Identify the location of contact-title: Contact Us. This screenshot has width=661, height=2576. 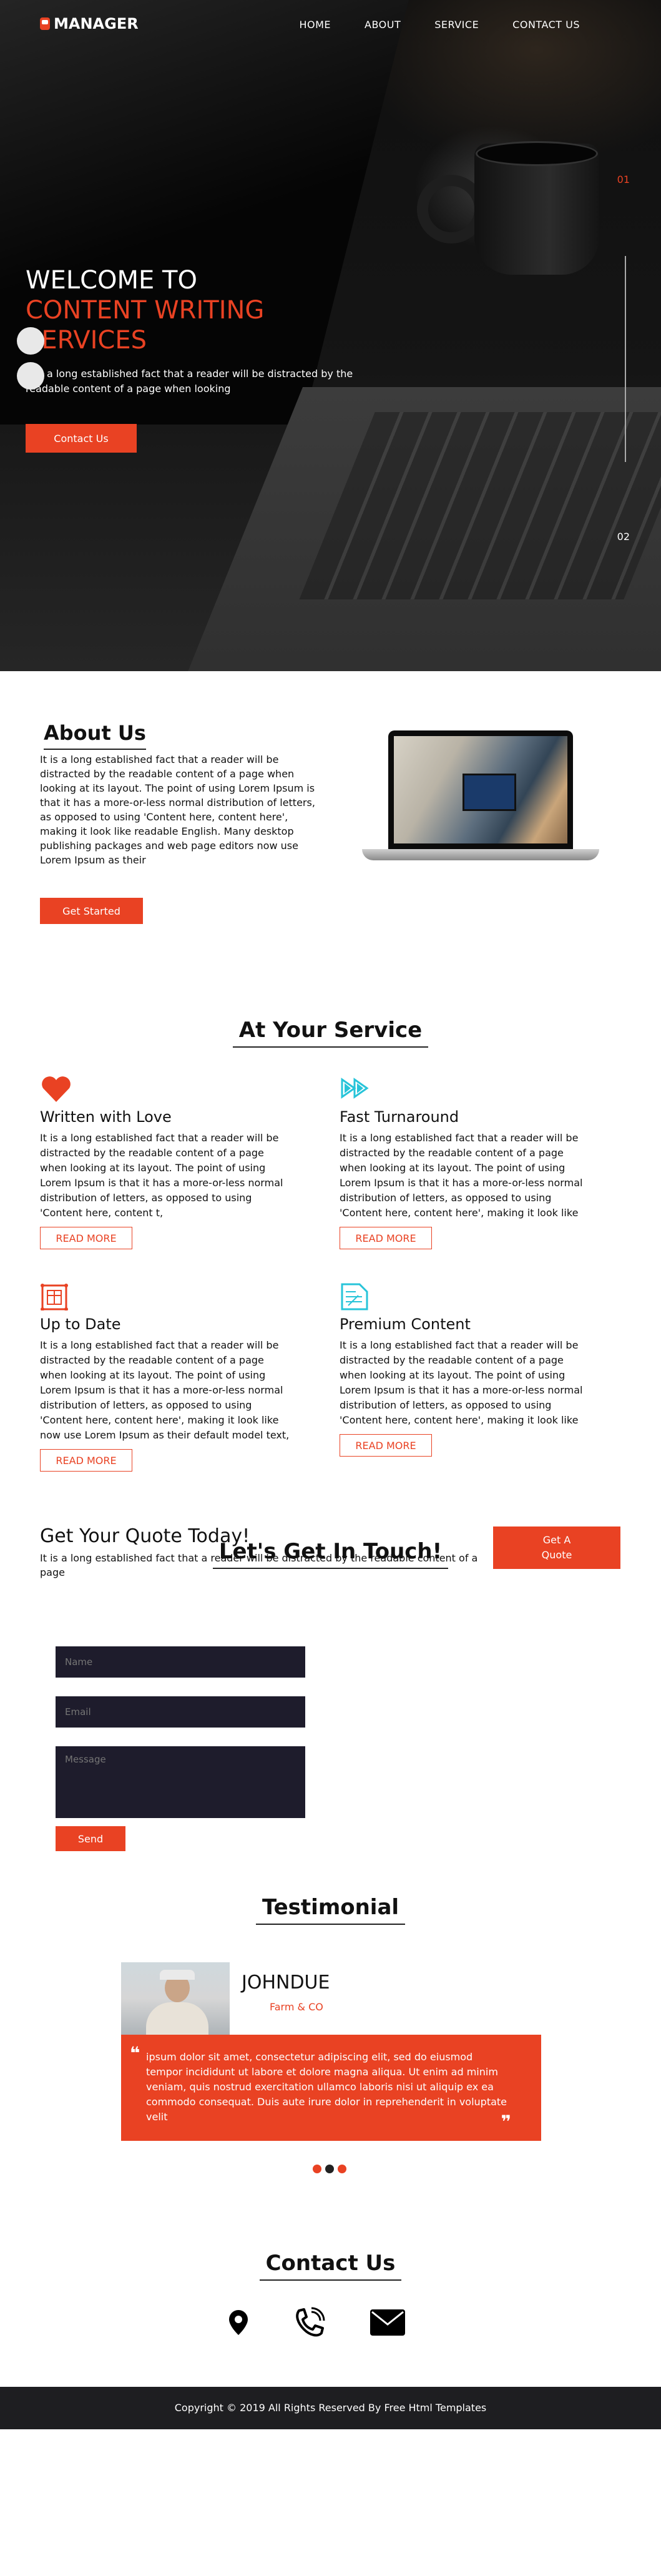
(330, 2266).